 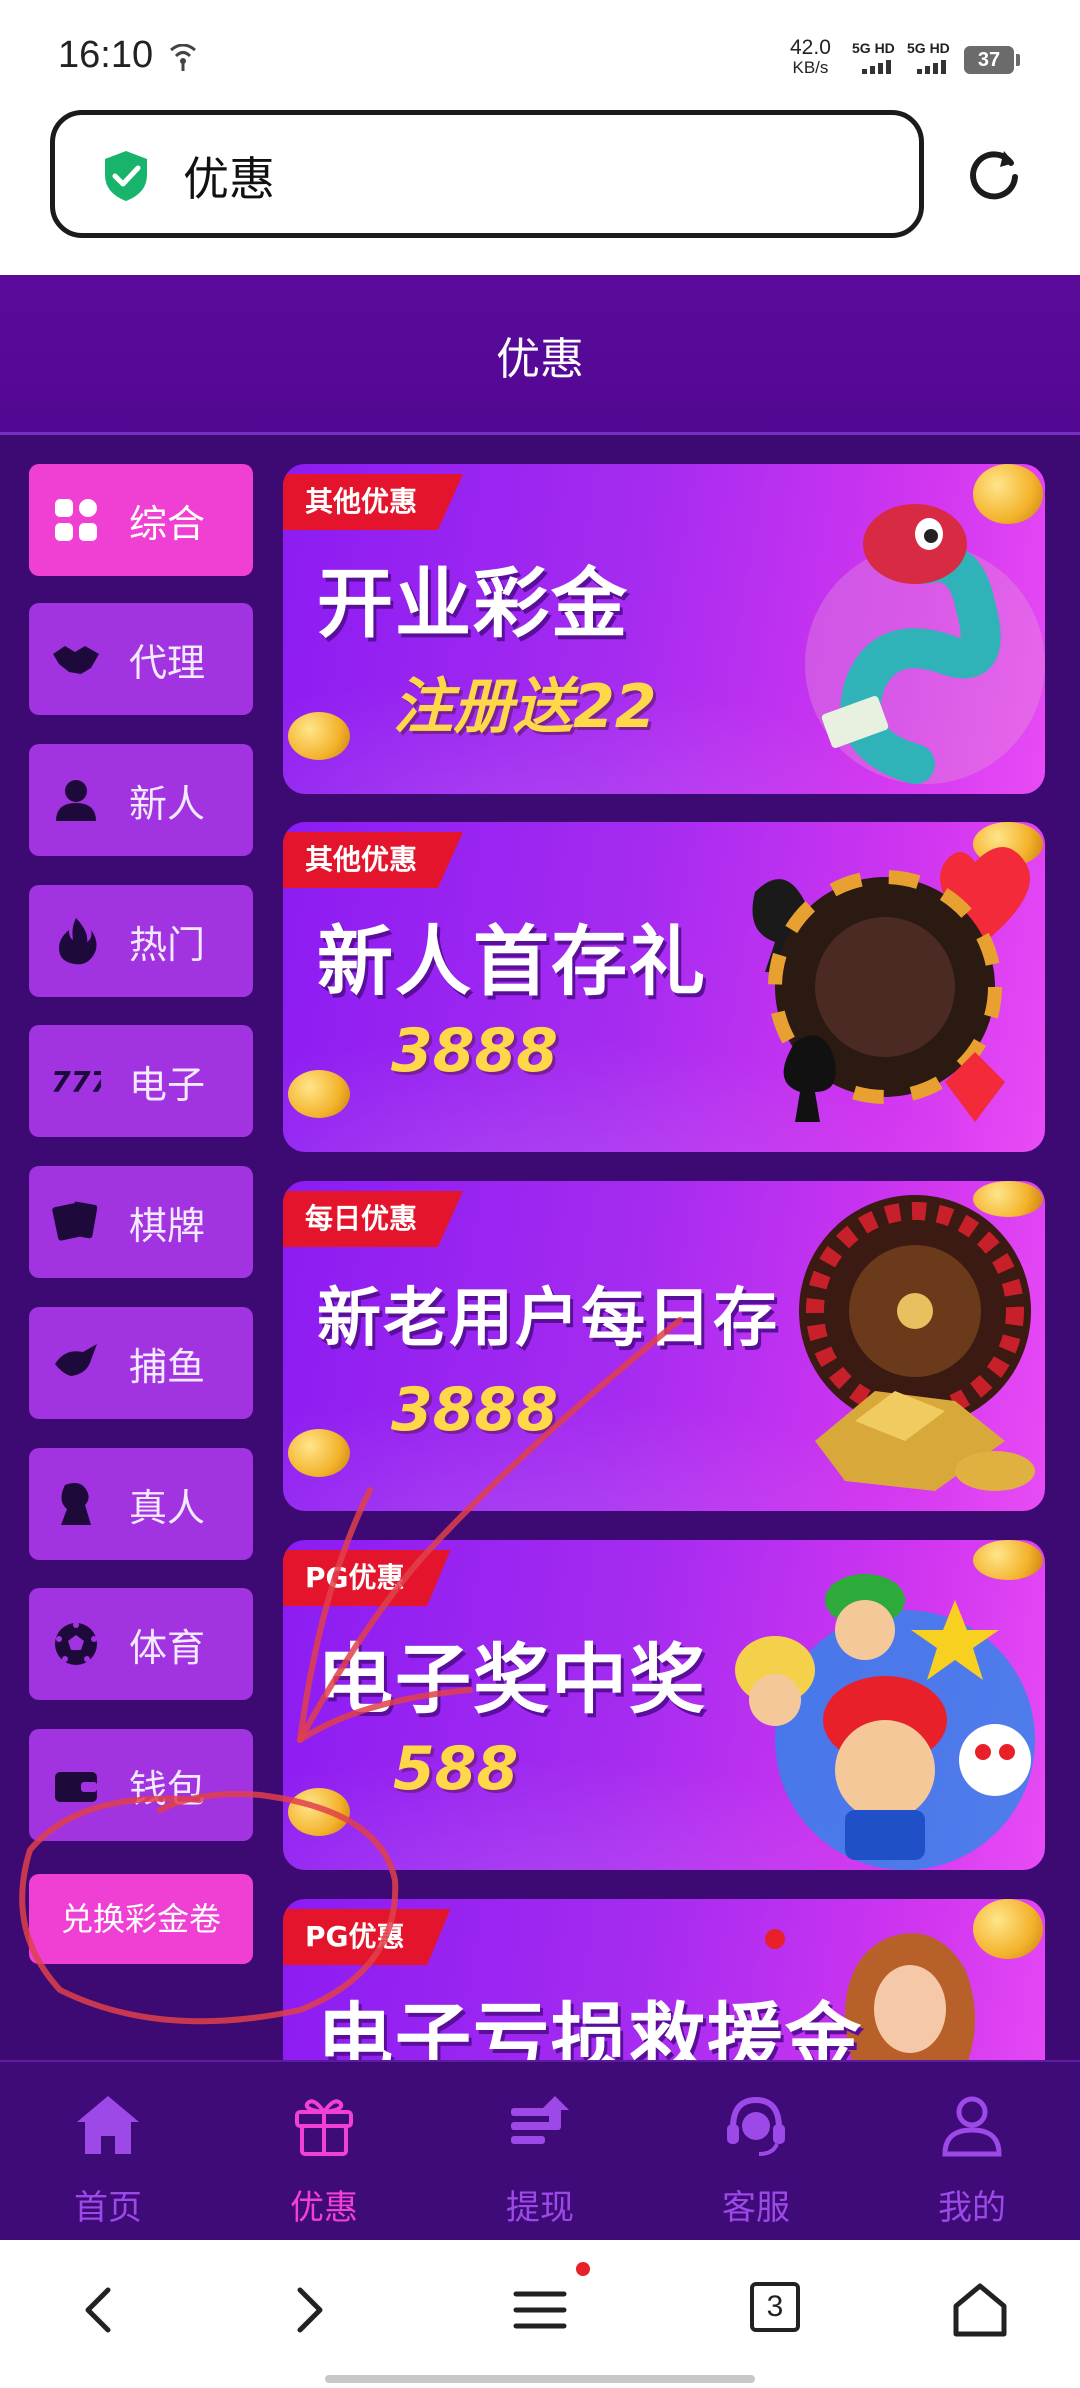 I want to click on soccer-ball-icon, so click(x=76, y=1643).